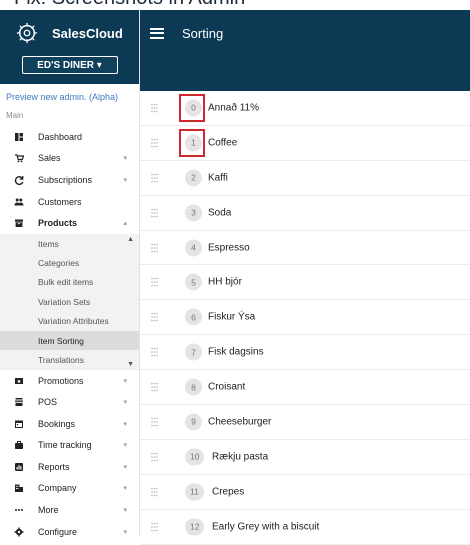 This screenshot has width=470, height=545. Describe the element at coordinates (69, 359) in the screenshot. I see `submenu-item-translations: Translations` at that location.